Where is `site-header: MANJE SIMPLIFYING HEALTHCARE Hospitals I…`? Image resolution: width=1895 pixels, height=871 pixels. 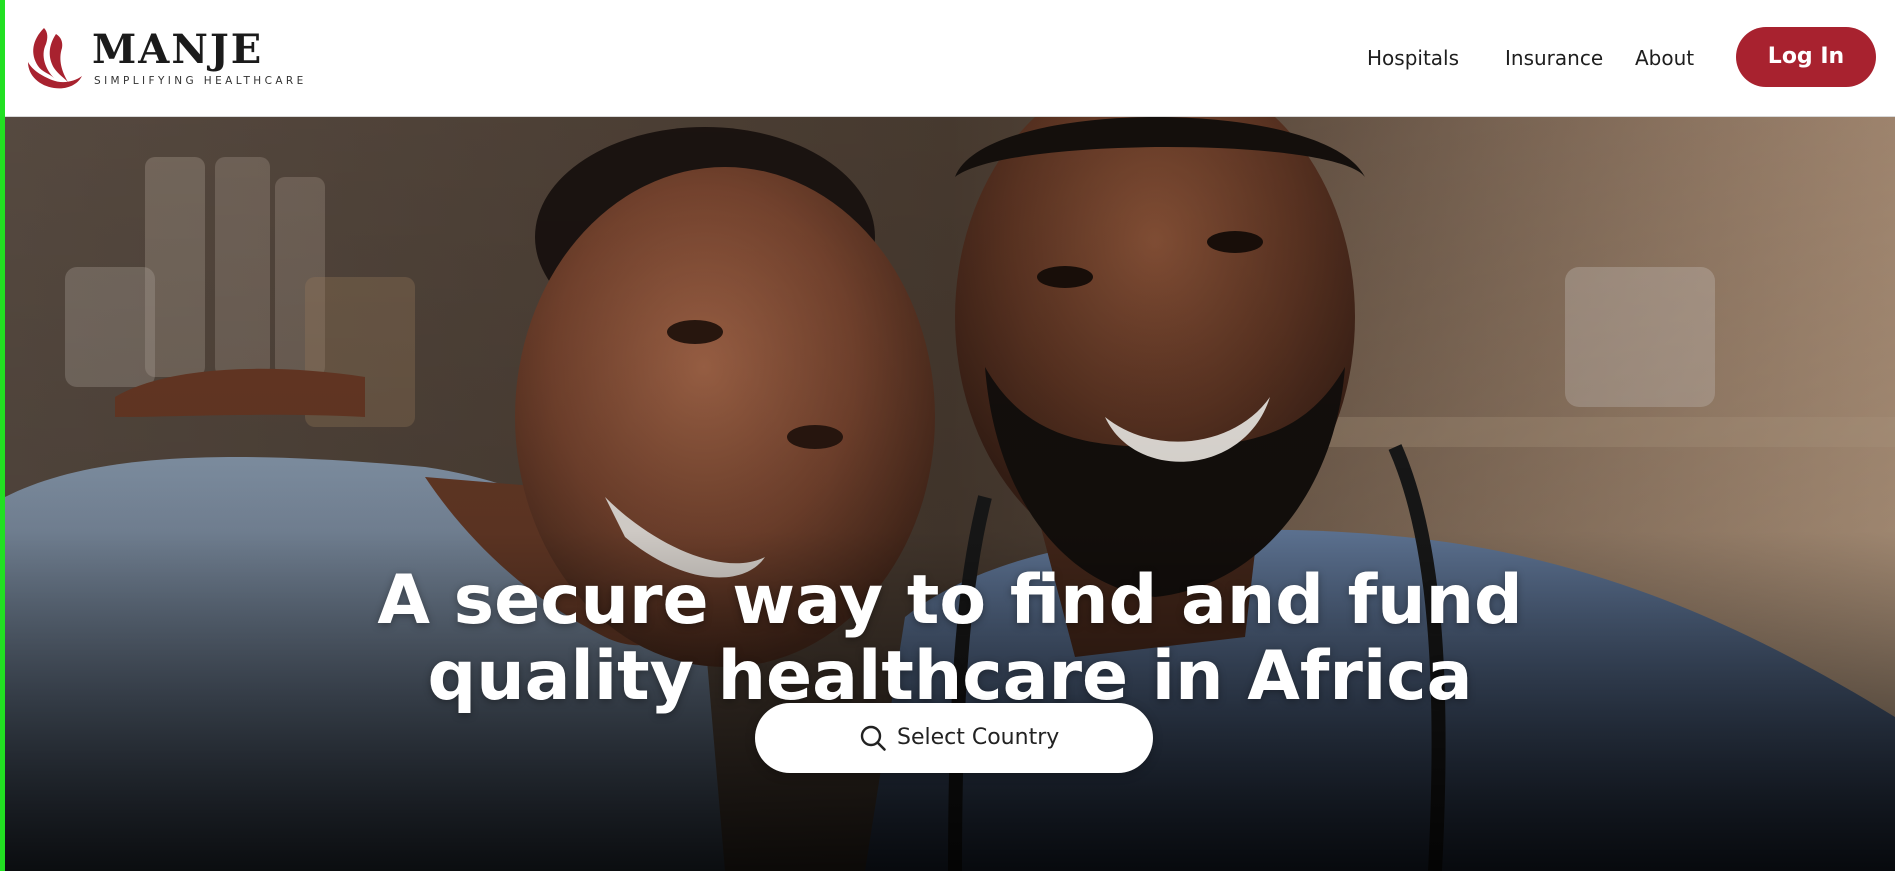 site-header: MANJE SIMPLIFYING HEALTHCARE Hospitals I… is located at coordinates (950, 58).